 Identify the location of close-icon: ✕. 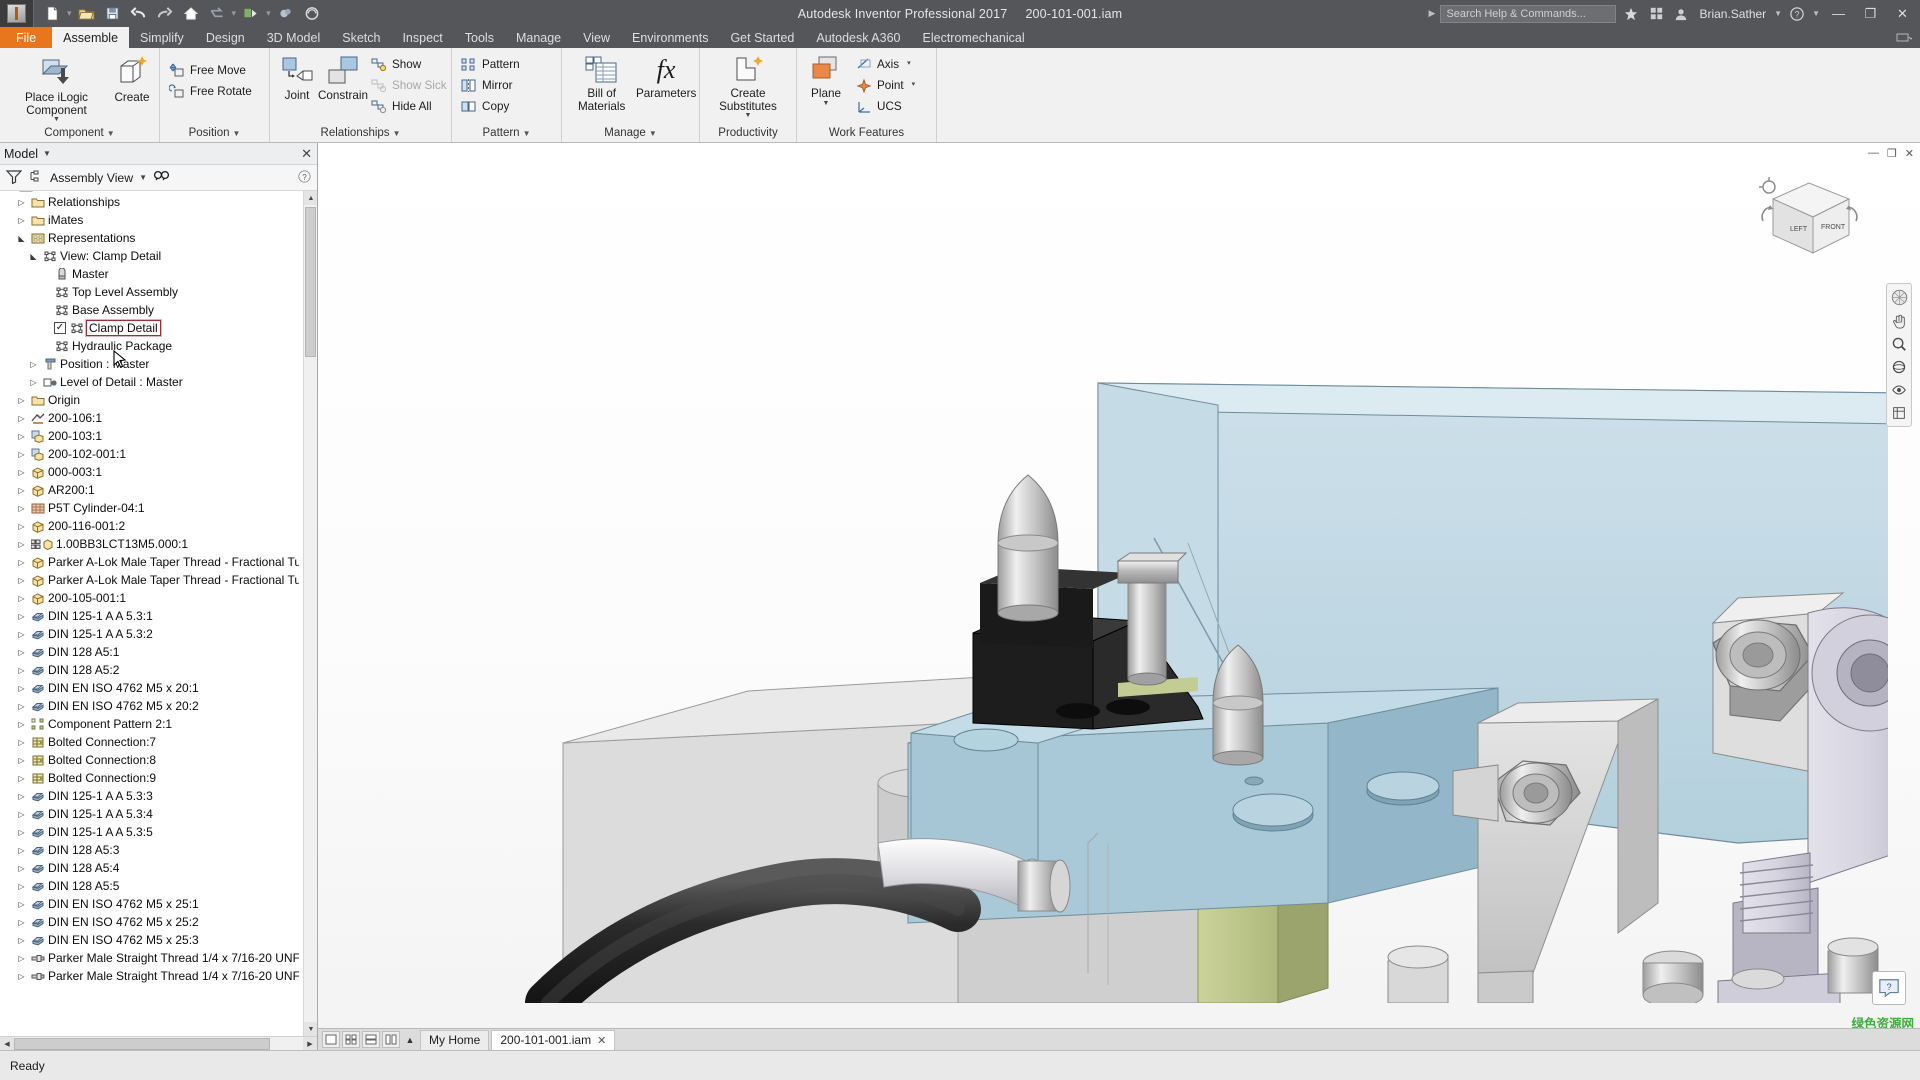
(601, 1040).